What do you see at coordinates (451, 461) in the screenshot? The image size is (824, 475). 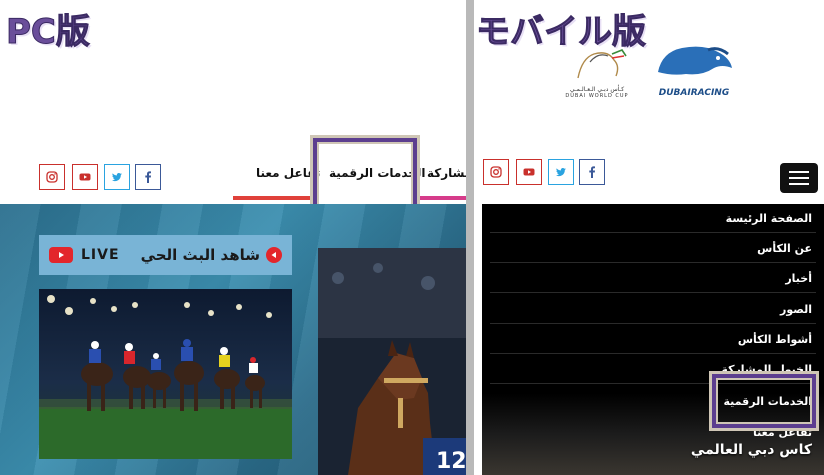 I see `svg-text: 12` at bounding box center [451, 461].